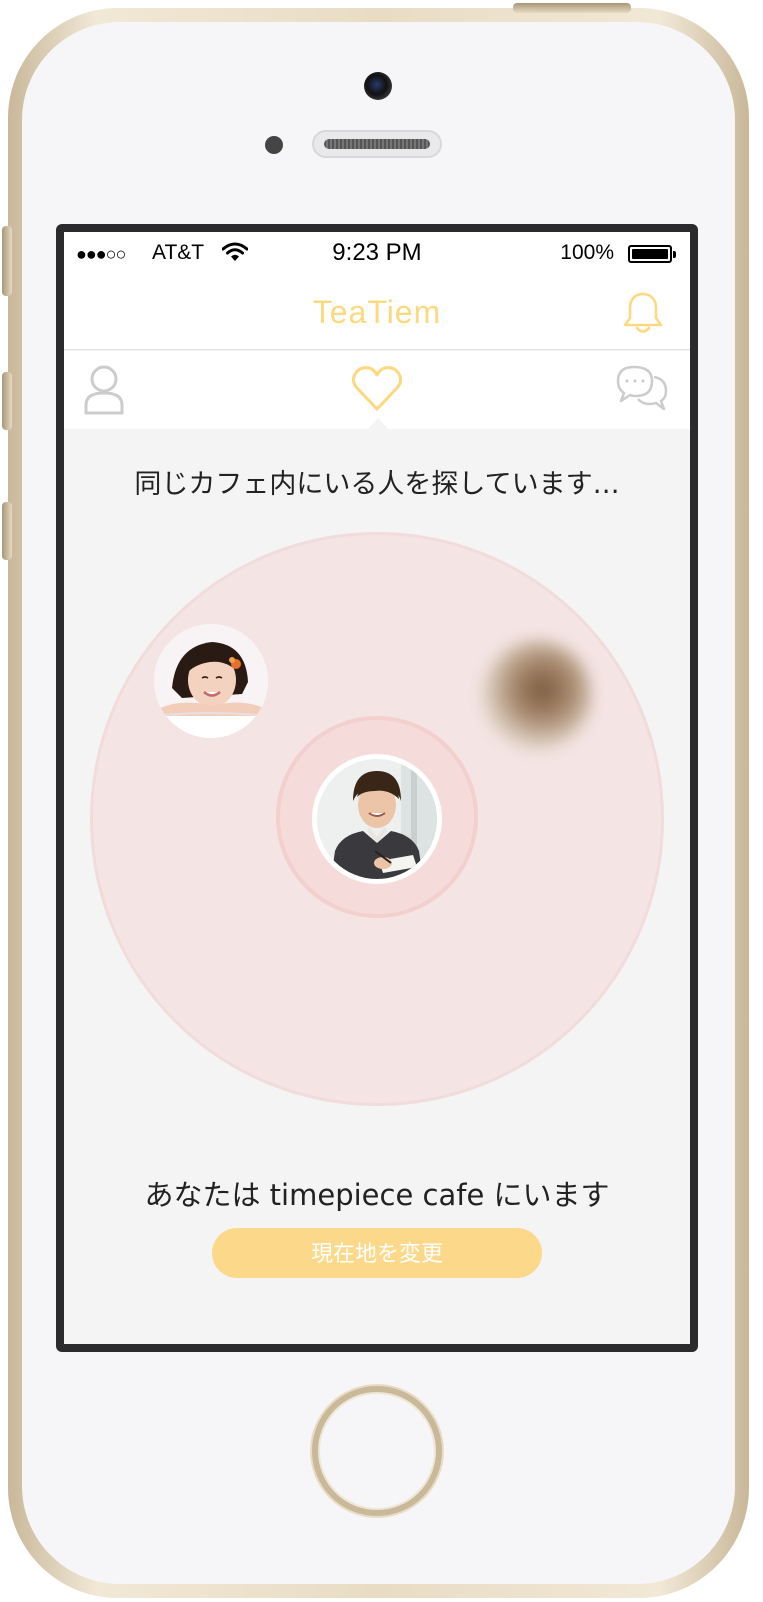 This screenshot has height=1602, width=763. I want to click on man-photo, so click(377, 819).